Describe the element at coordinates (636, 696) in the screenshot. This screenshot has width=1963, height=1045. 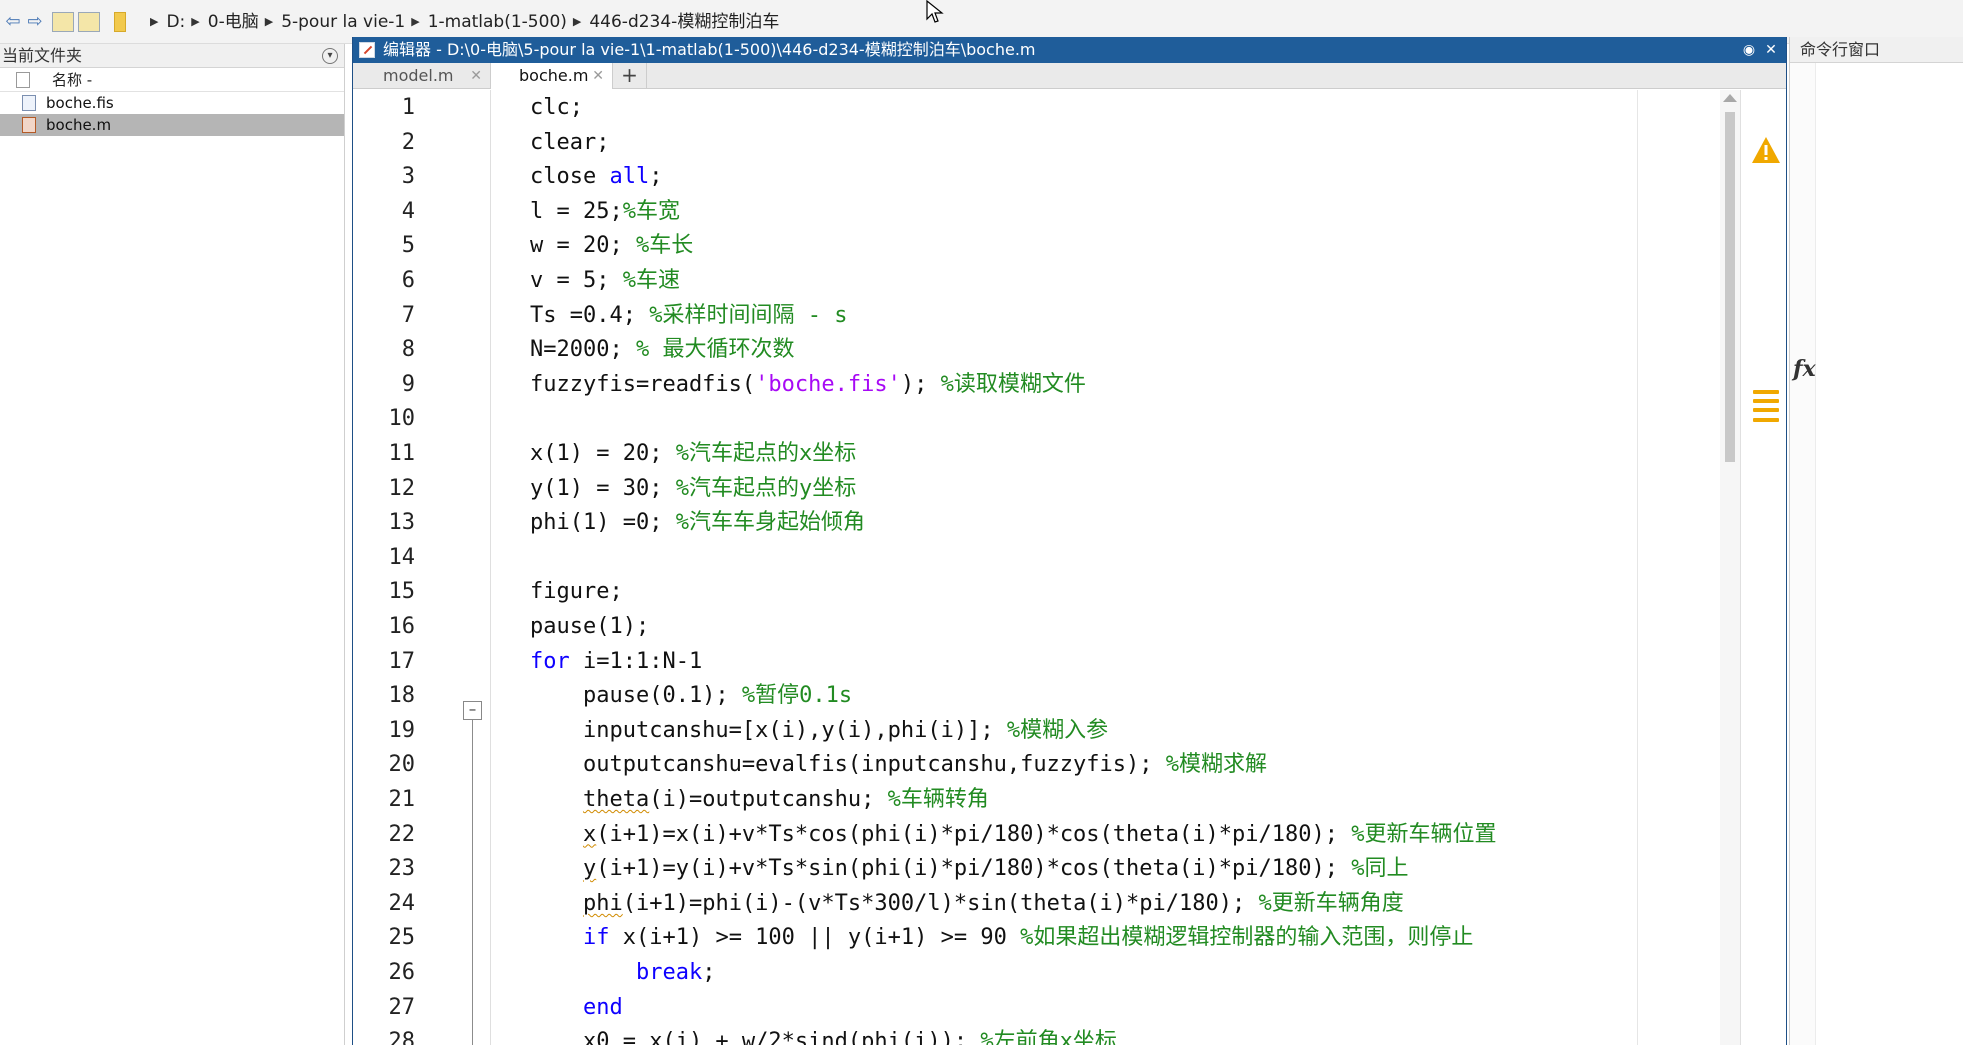
I see `code-text: pause(0.1);` at that location.